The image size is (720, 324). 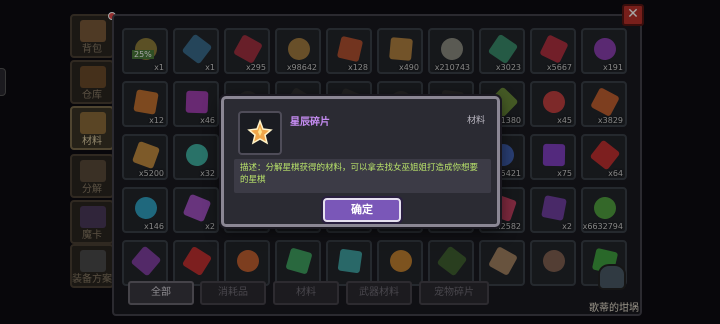 I want to click on item-icon-frame, so click(x=260, y=133).